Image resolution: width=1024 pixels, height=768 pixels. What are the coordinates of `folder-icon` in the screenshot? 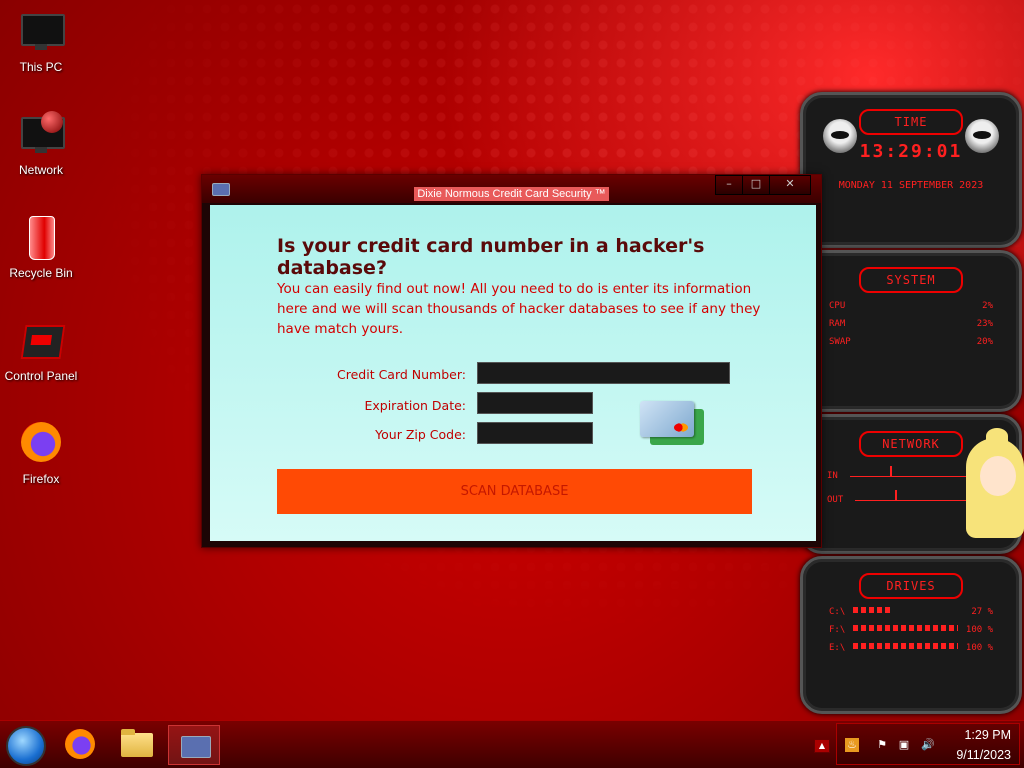 It's located at (137, 743).